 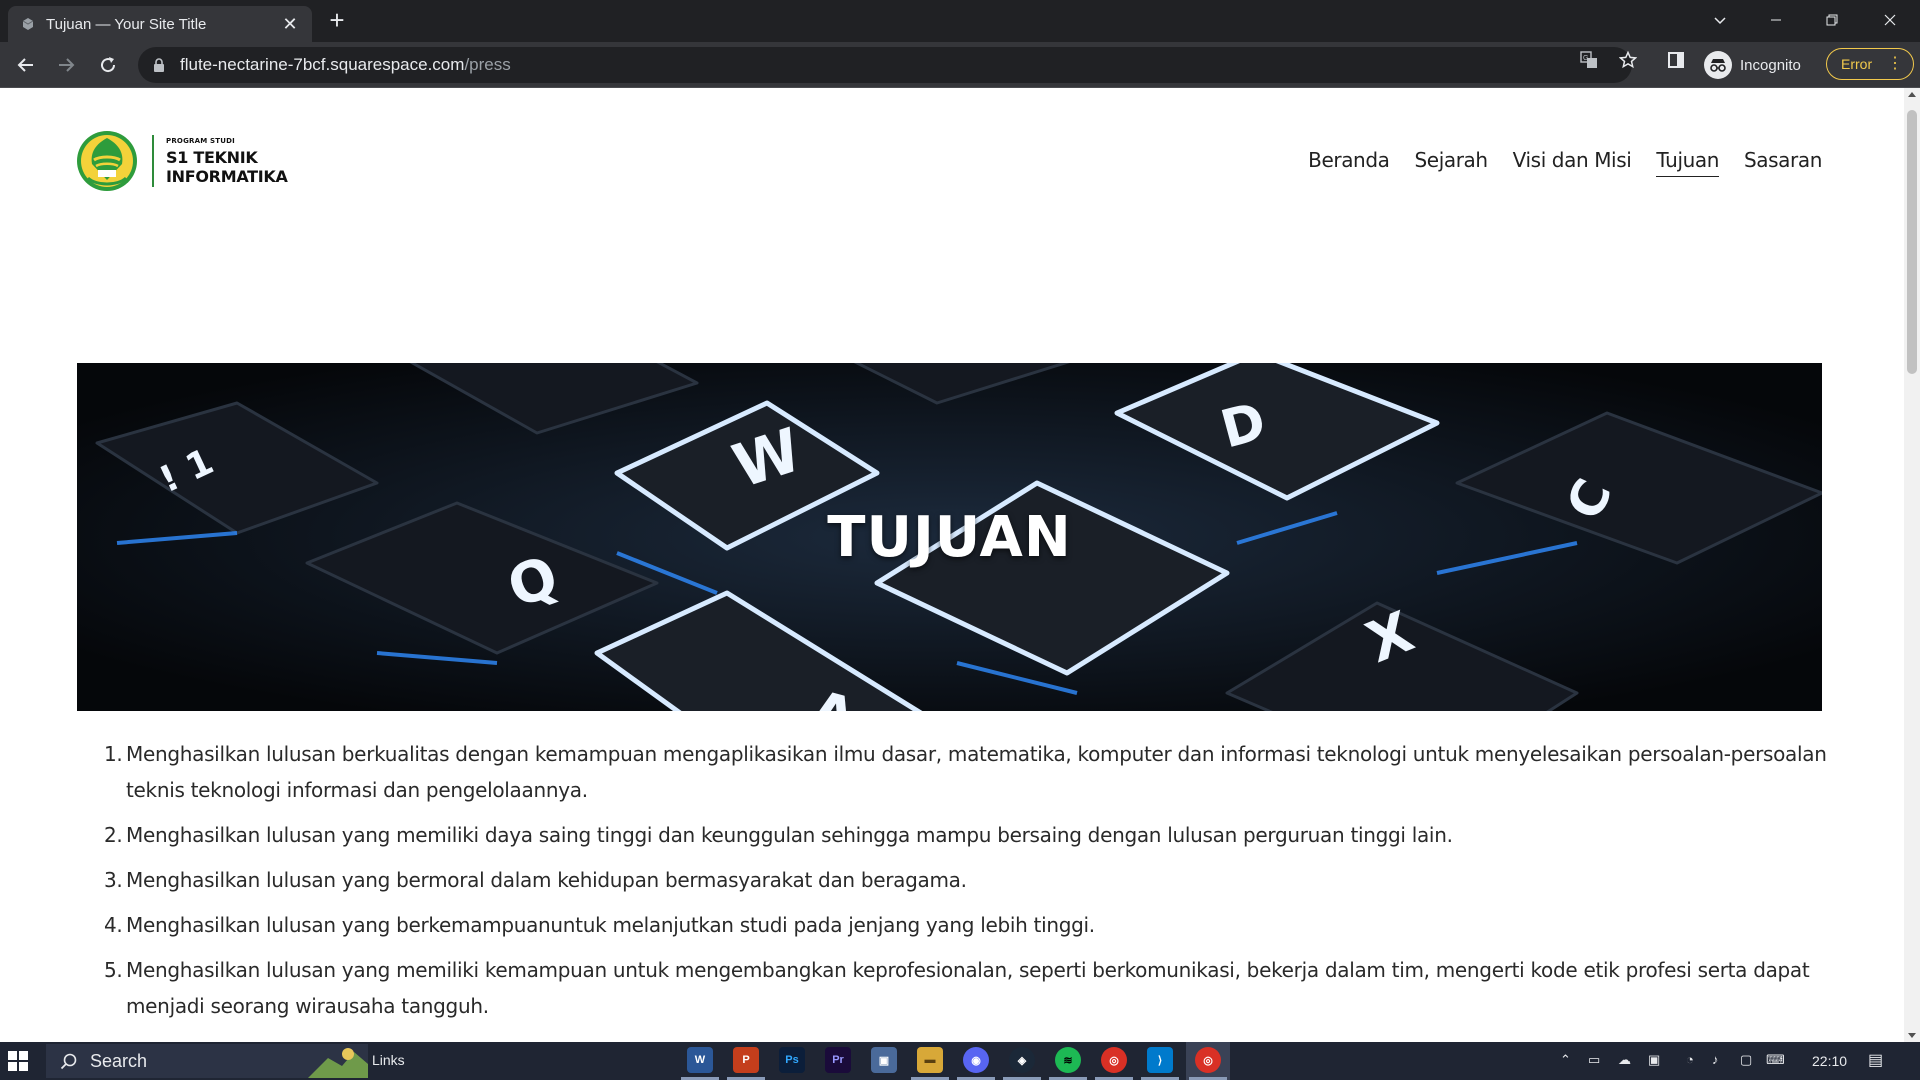 I want to click on search-icon, so click(x=68, y=1061).